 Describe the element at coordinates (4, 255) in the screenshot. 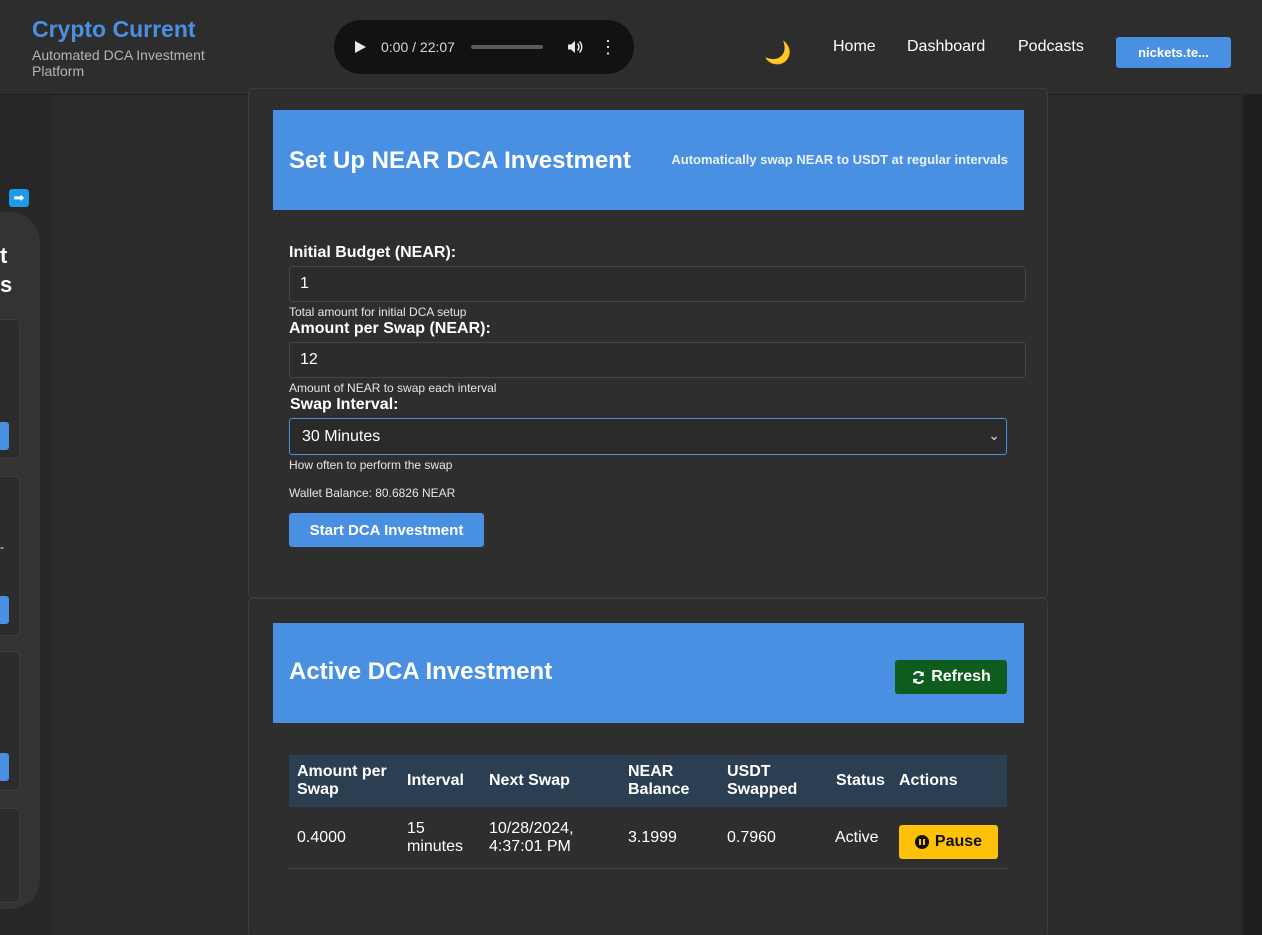

I see `sidebar-partial-text: t` at that location.